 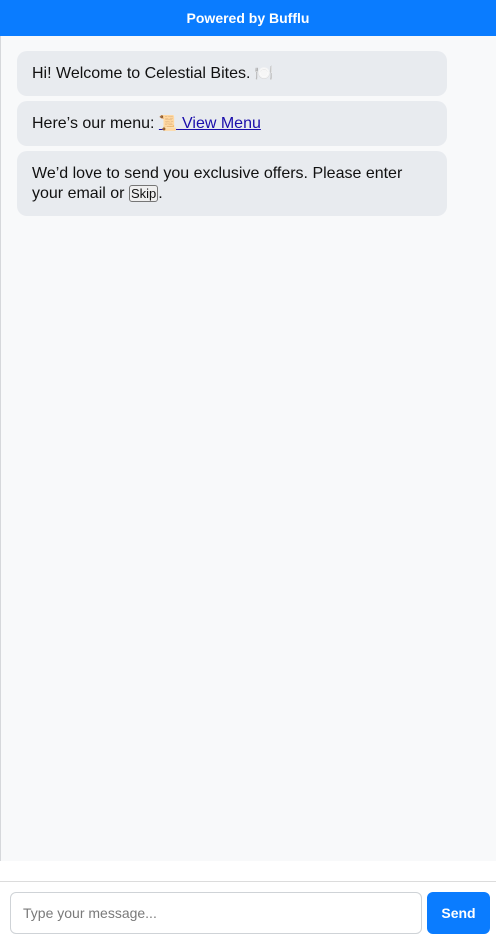 I want to click on header-title: Powered by Bufflu, so click(x=248, y=18).